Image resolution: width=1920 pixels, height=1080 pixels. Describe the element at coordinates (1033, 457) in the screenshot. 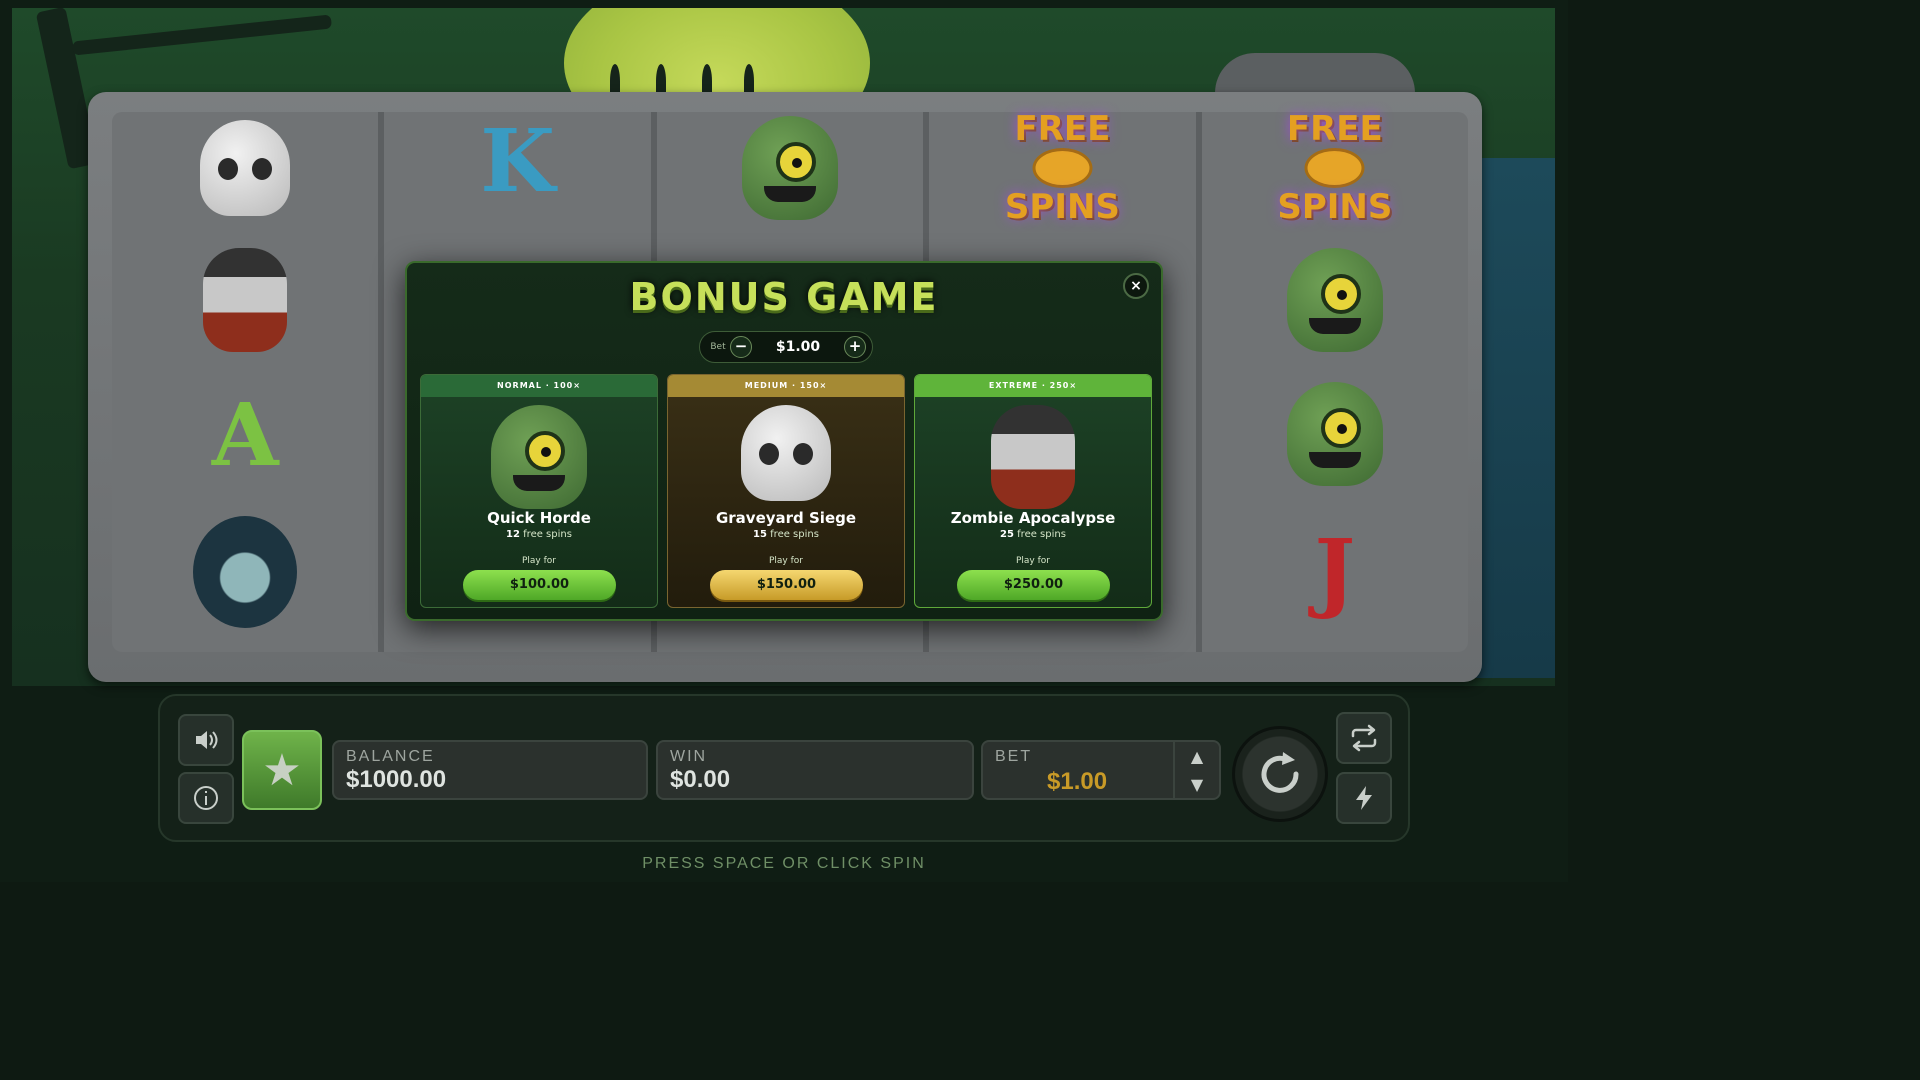

I see `zombie-man-head-icon` at that location.